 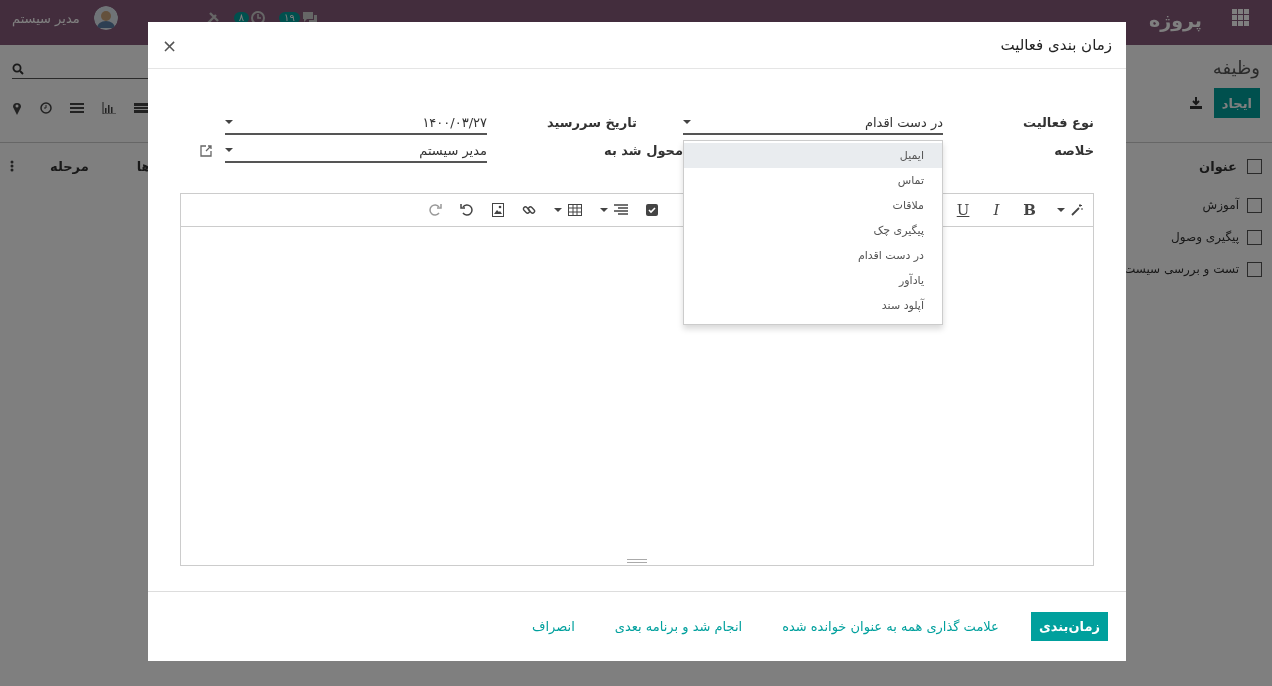 I want to click on dropdown-option: آپلود سند, so click(x=813, y=305).